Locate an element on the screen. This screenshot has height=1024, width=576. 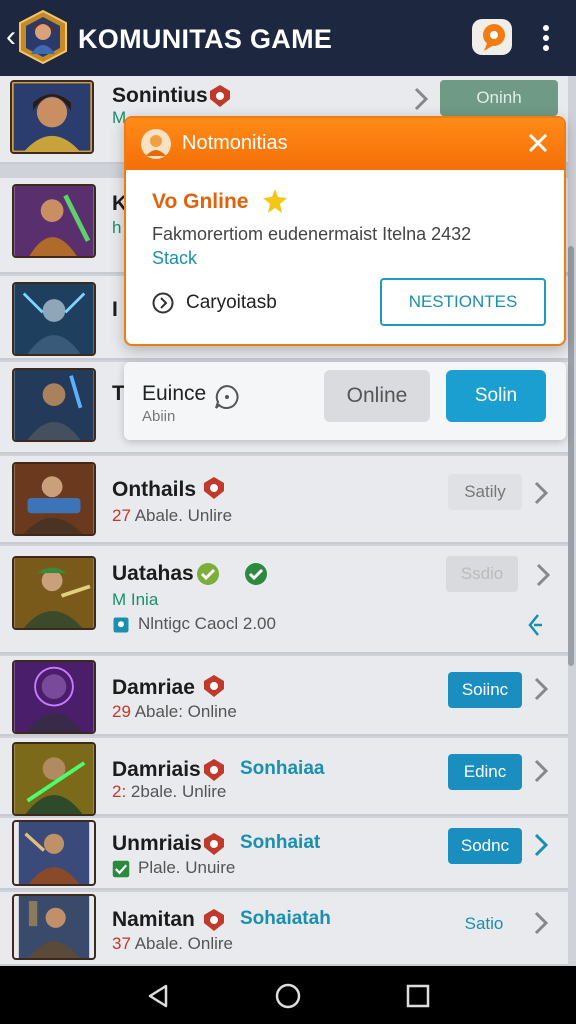
row-name: Uatahas is located at coordinates (153, 573).